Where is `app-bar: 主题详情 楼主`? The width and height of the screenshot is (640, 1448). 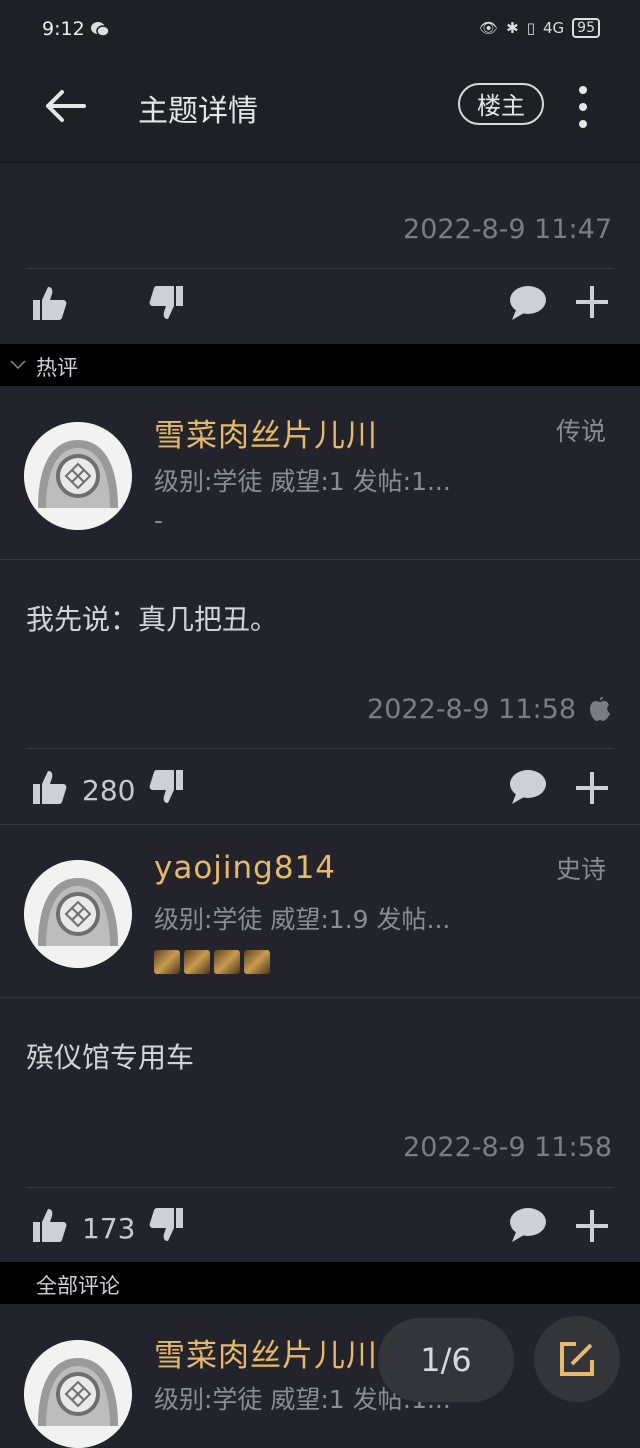 app-bar: 主题详情 楼主 is located at coordinates (320, 111).